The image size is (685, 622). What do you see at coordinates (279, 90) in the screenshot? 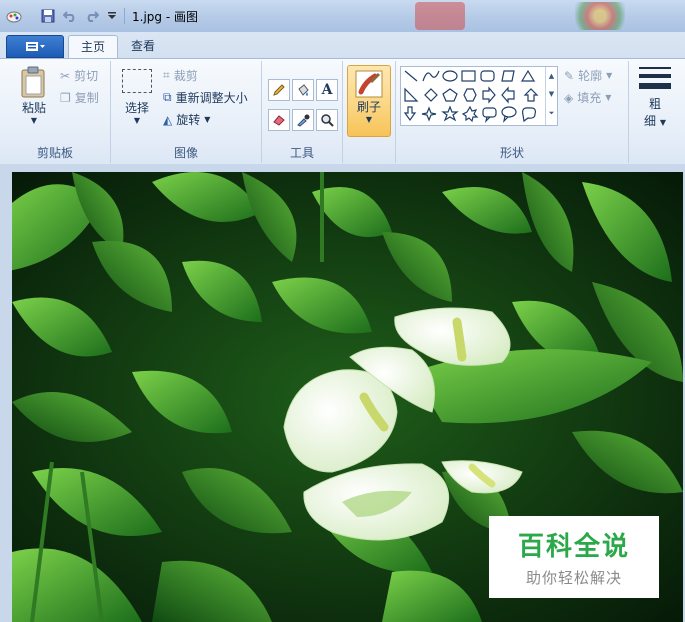
I see `pencil-icon` at bounding box center [279, 90].